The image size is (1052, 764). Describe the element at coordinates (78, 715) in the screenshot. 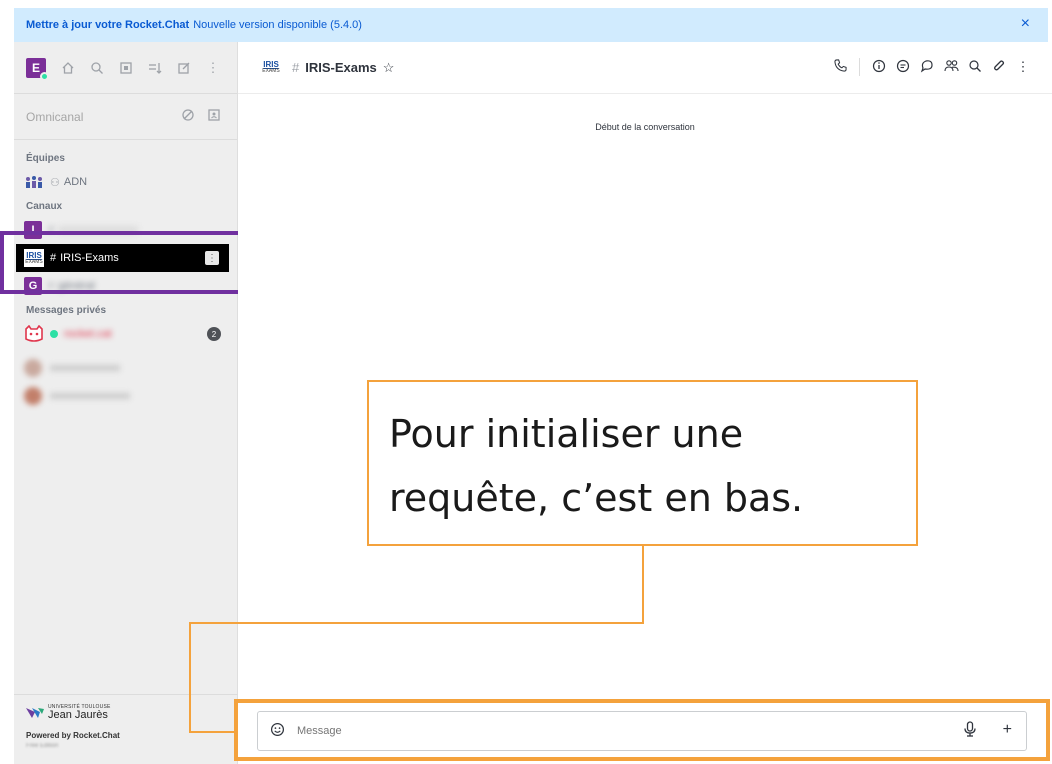

I see `logo-big-text: Jean Jaurès` at that location.